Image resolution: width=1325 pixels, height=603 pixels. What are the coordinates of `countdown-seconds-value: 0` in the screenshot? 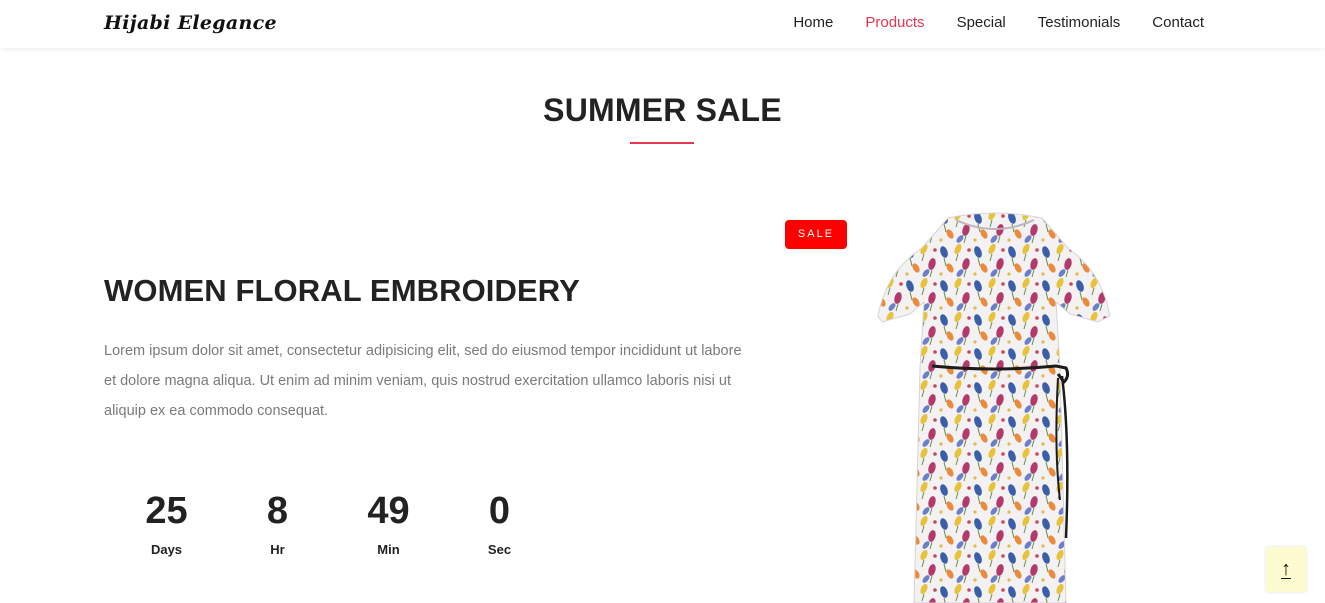 It's located at (499, 511).